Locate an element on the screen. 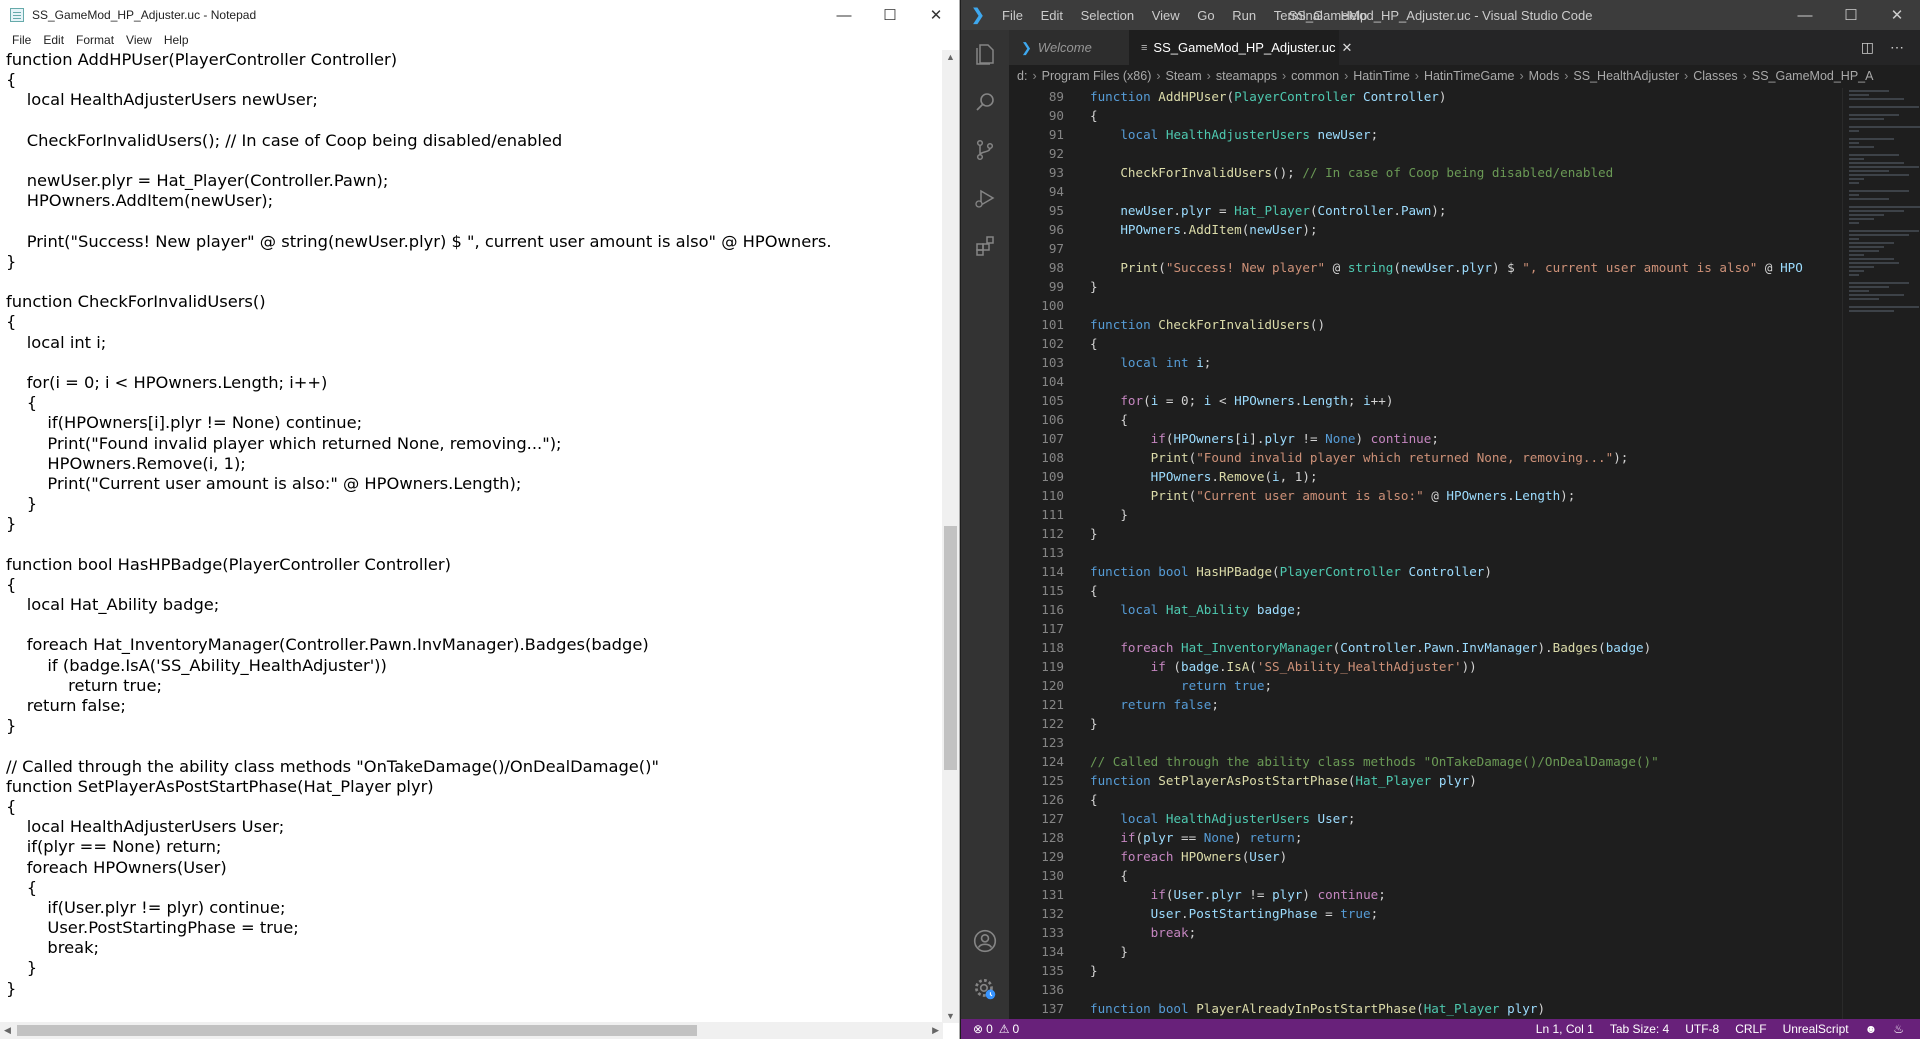 The height and width of the screenshot is (1039, 1920). vs-minimize-icon: — is located at coordinates (1805, 15).